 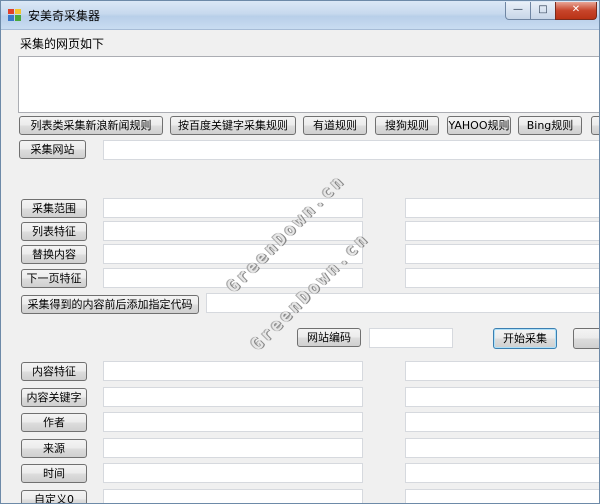 I want to click on yahoo-rule-button: YAHOO规则, so click(x=479, y=125).